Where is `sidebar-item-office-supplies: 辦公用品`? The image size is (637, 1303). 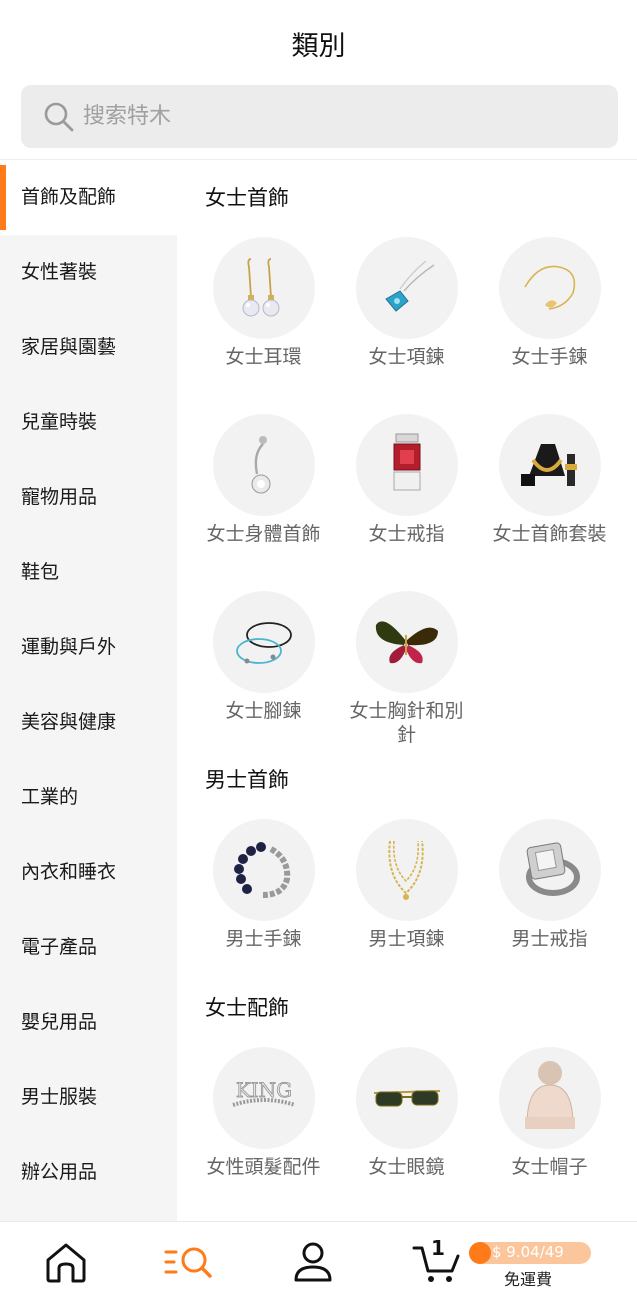 sidebar-item-office-supplies: 辦公用品 is located at coordinates (88, 1172).